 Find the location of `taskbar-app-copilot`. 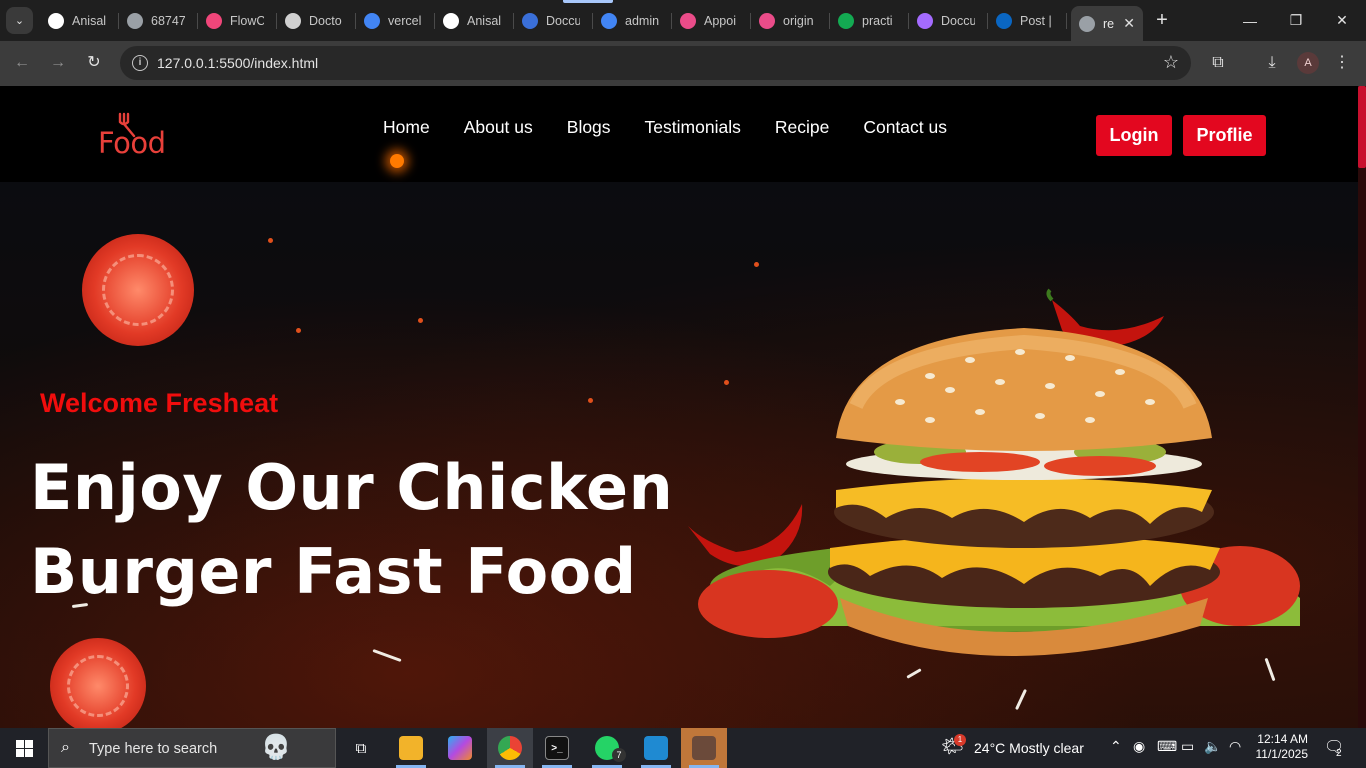

taskbar-app-copilot is located at coordinates (460, 748).